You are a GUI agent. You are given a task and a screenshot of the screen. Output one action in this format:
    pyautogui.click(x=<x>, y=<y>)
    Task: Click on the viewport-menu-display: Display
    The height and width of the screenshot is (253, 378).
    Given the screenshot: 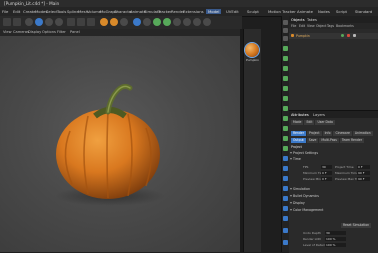 What is the action you would take?
    pyautogui.click(x=34, y=32)
    